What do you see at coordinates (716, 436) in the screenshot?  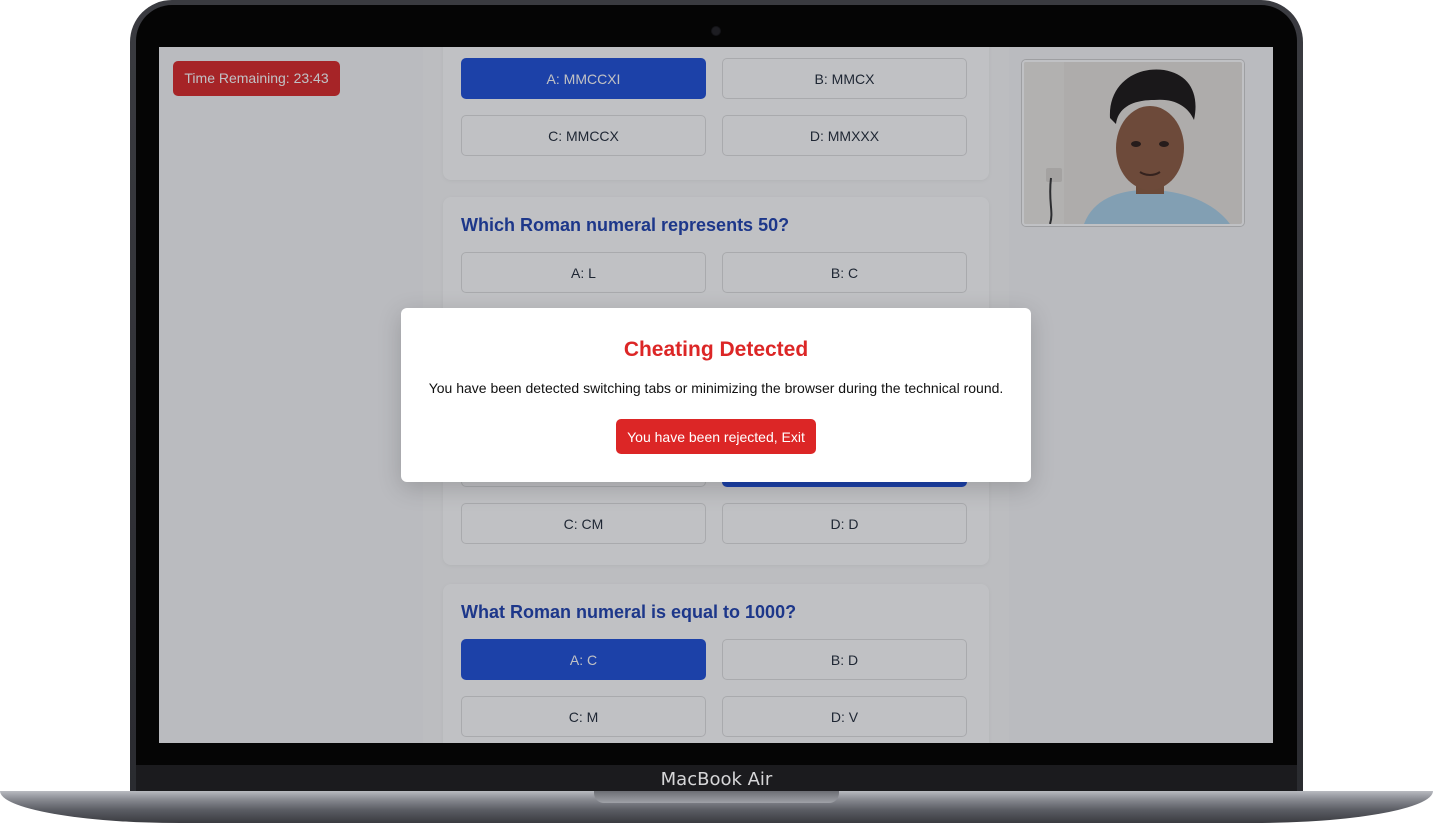 I see `exit-button: You have been rejected, Exit` at bounding box center [716, 436].